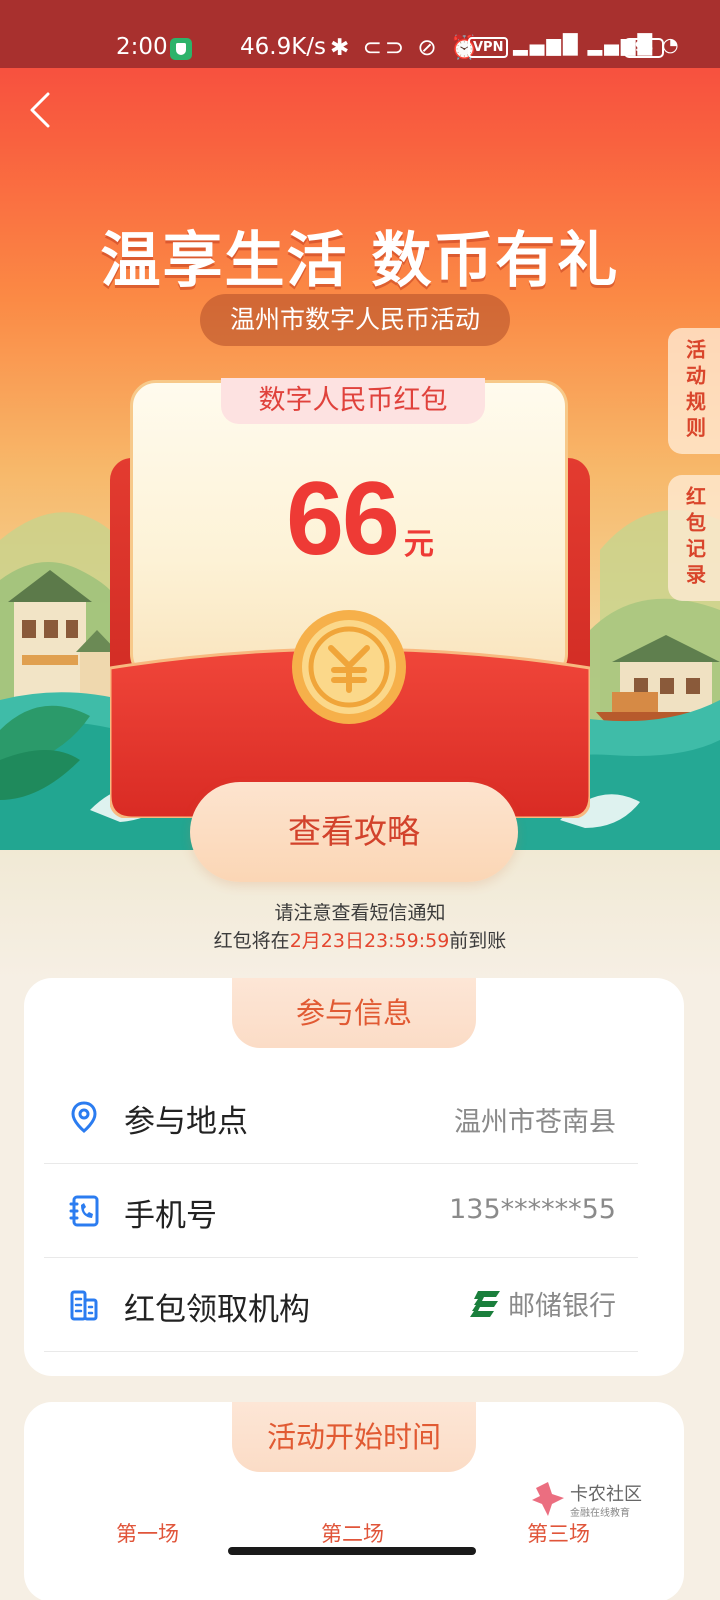 This screenshot has width=720, height=1600. What do you see at coordinates (352, 1551) in the screenshot?
I see `home-indicator` at bounding box center [352, 1551].